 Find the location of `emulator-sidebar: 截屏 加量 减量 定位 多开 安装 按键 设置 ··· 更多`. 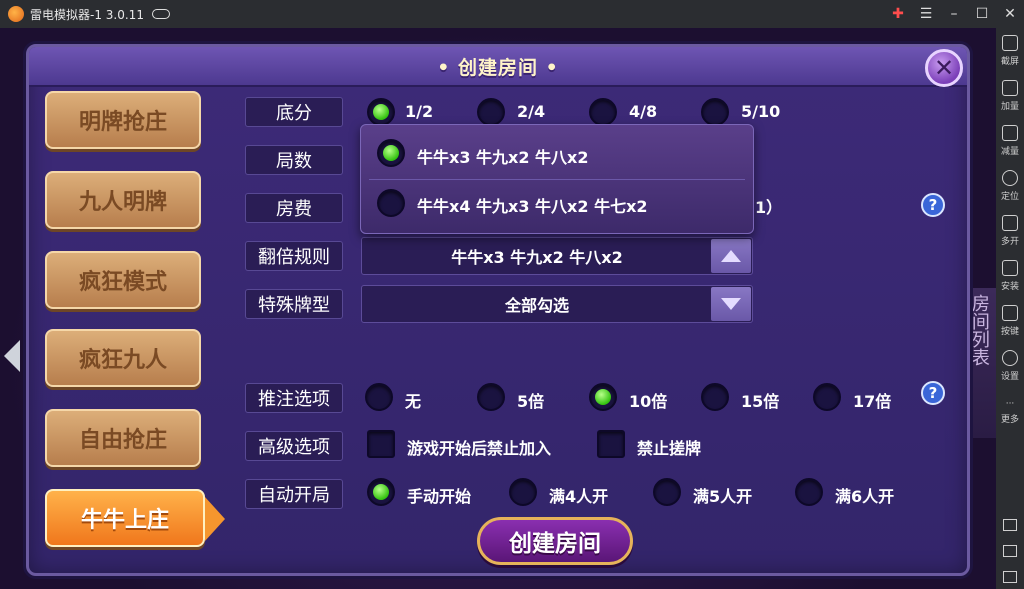

emulator-sidebar: 截屏 加量 减量 定位 多开 安装 按键 设置 ··· 更多 is located at coordinates (1010, 308).